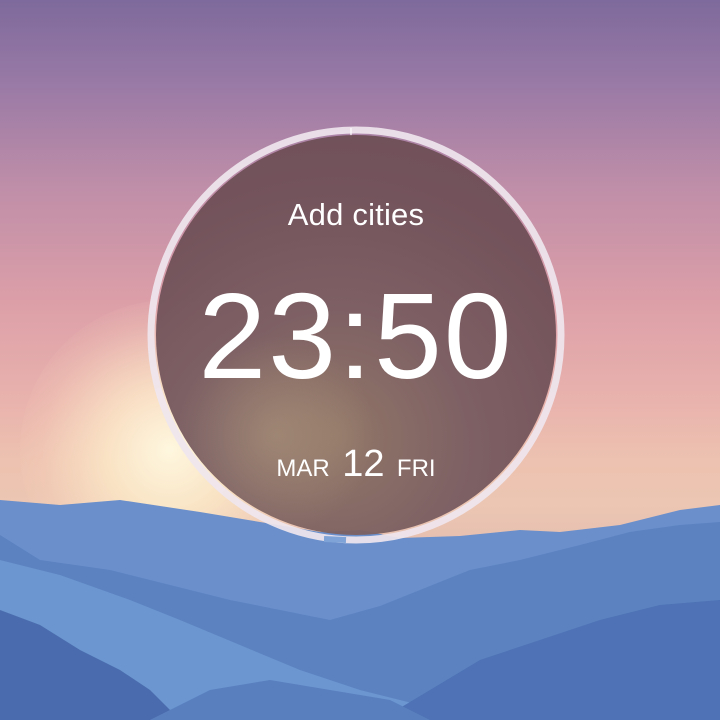 The height and width of the screenshot is (720, 720). I want to click on date-month: MAR, so click(303, 468).